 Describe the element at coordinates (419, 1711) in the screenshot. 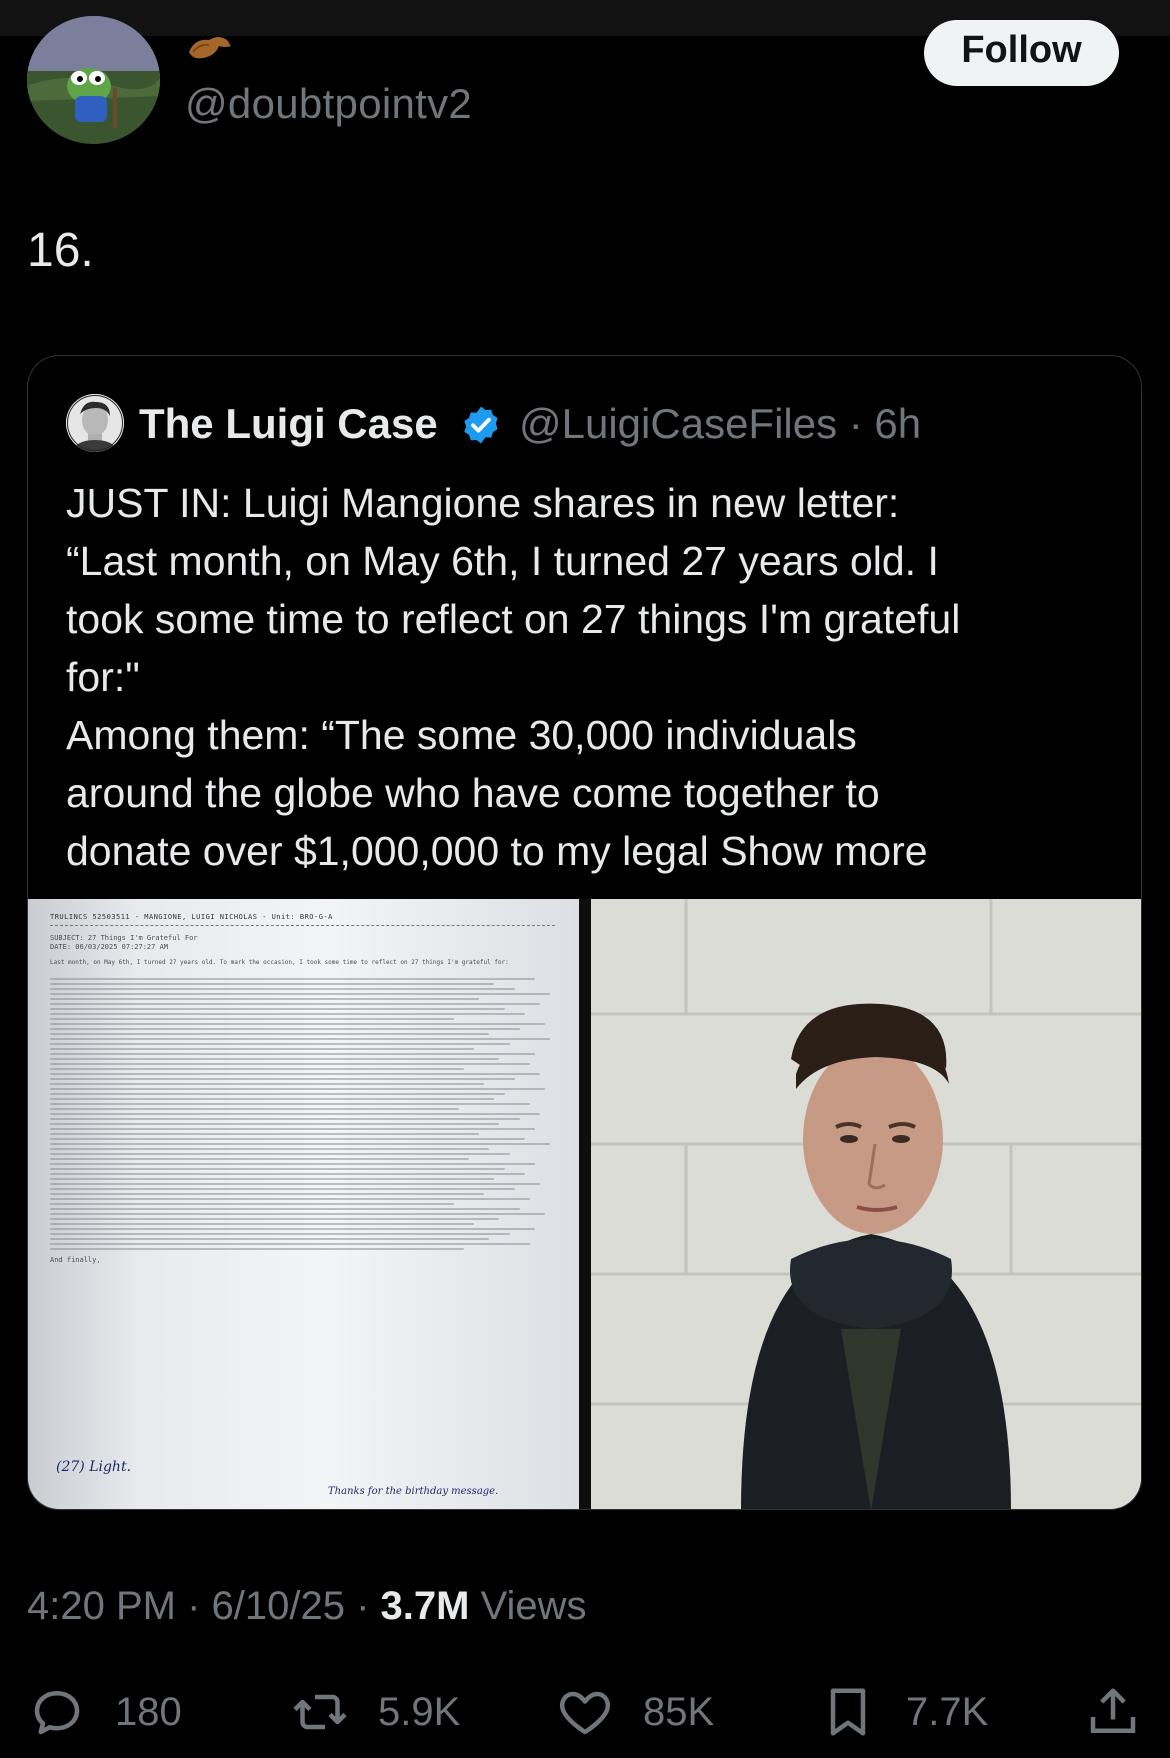

I see `repost-count: 5.9K` at that location.